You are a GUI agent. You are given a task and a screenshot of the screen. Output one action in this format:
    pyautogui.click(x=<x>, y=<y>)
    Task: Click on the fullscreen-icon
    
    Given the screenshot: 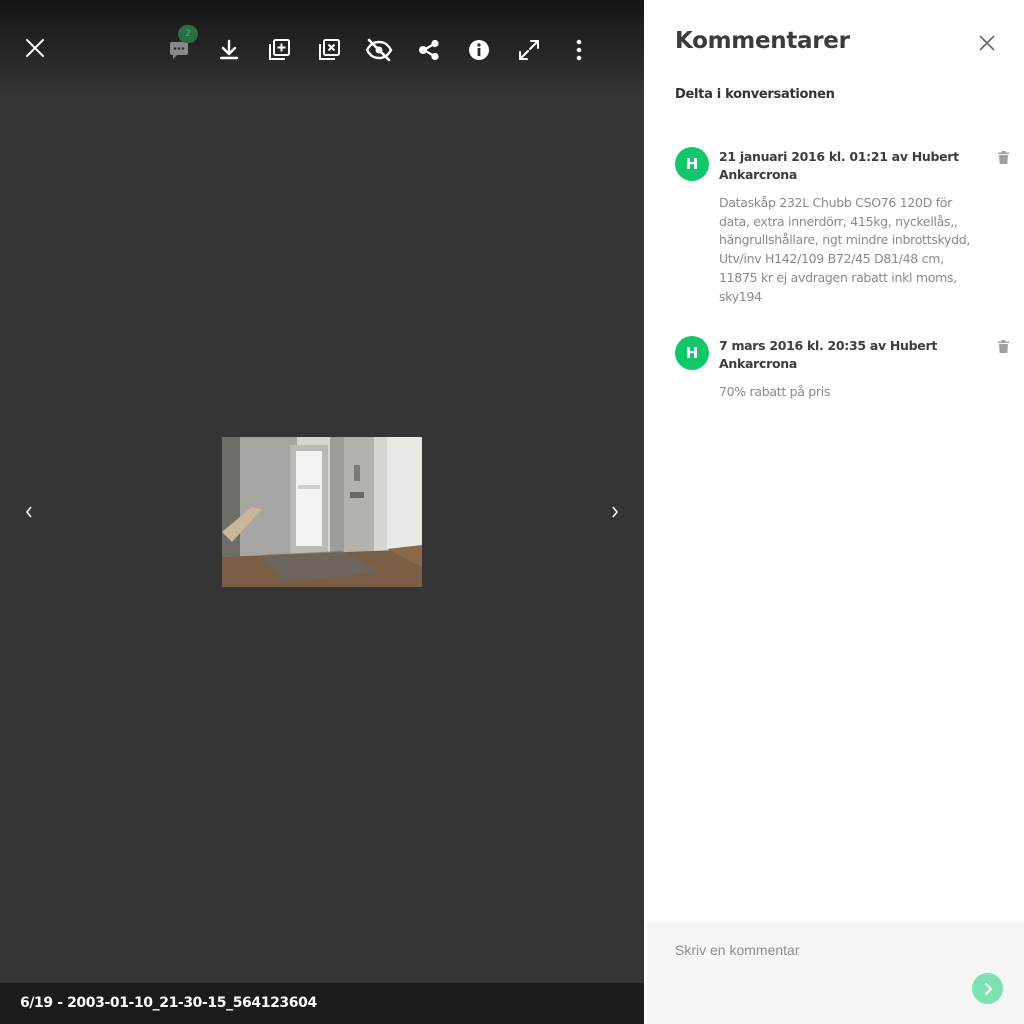 What is the action you would take?
    pyautogui.click(x=529, y=50)
    